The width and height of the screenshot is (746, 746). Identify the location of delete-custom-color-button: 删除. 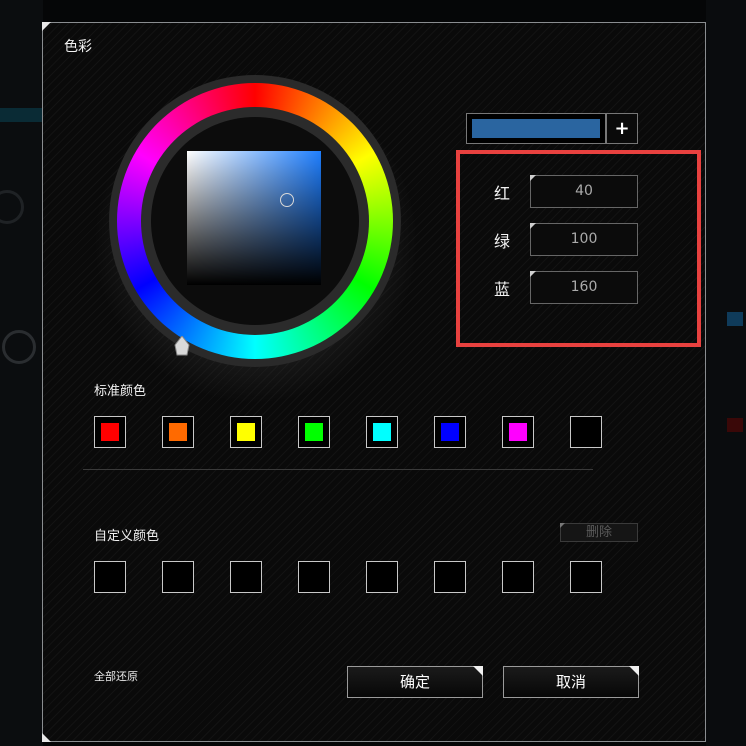
(599, 532).